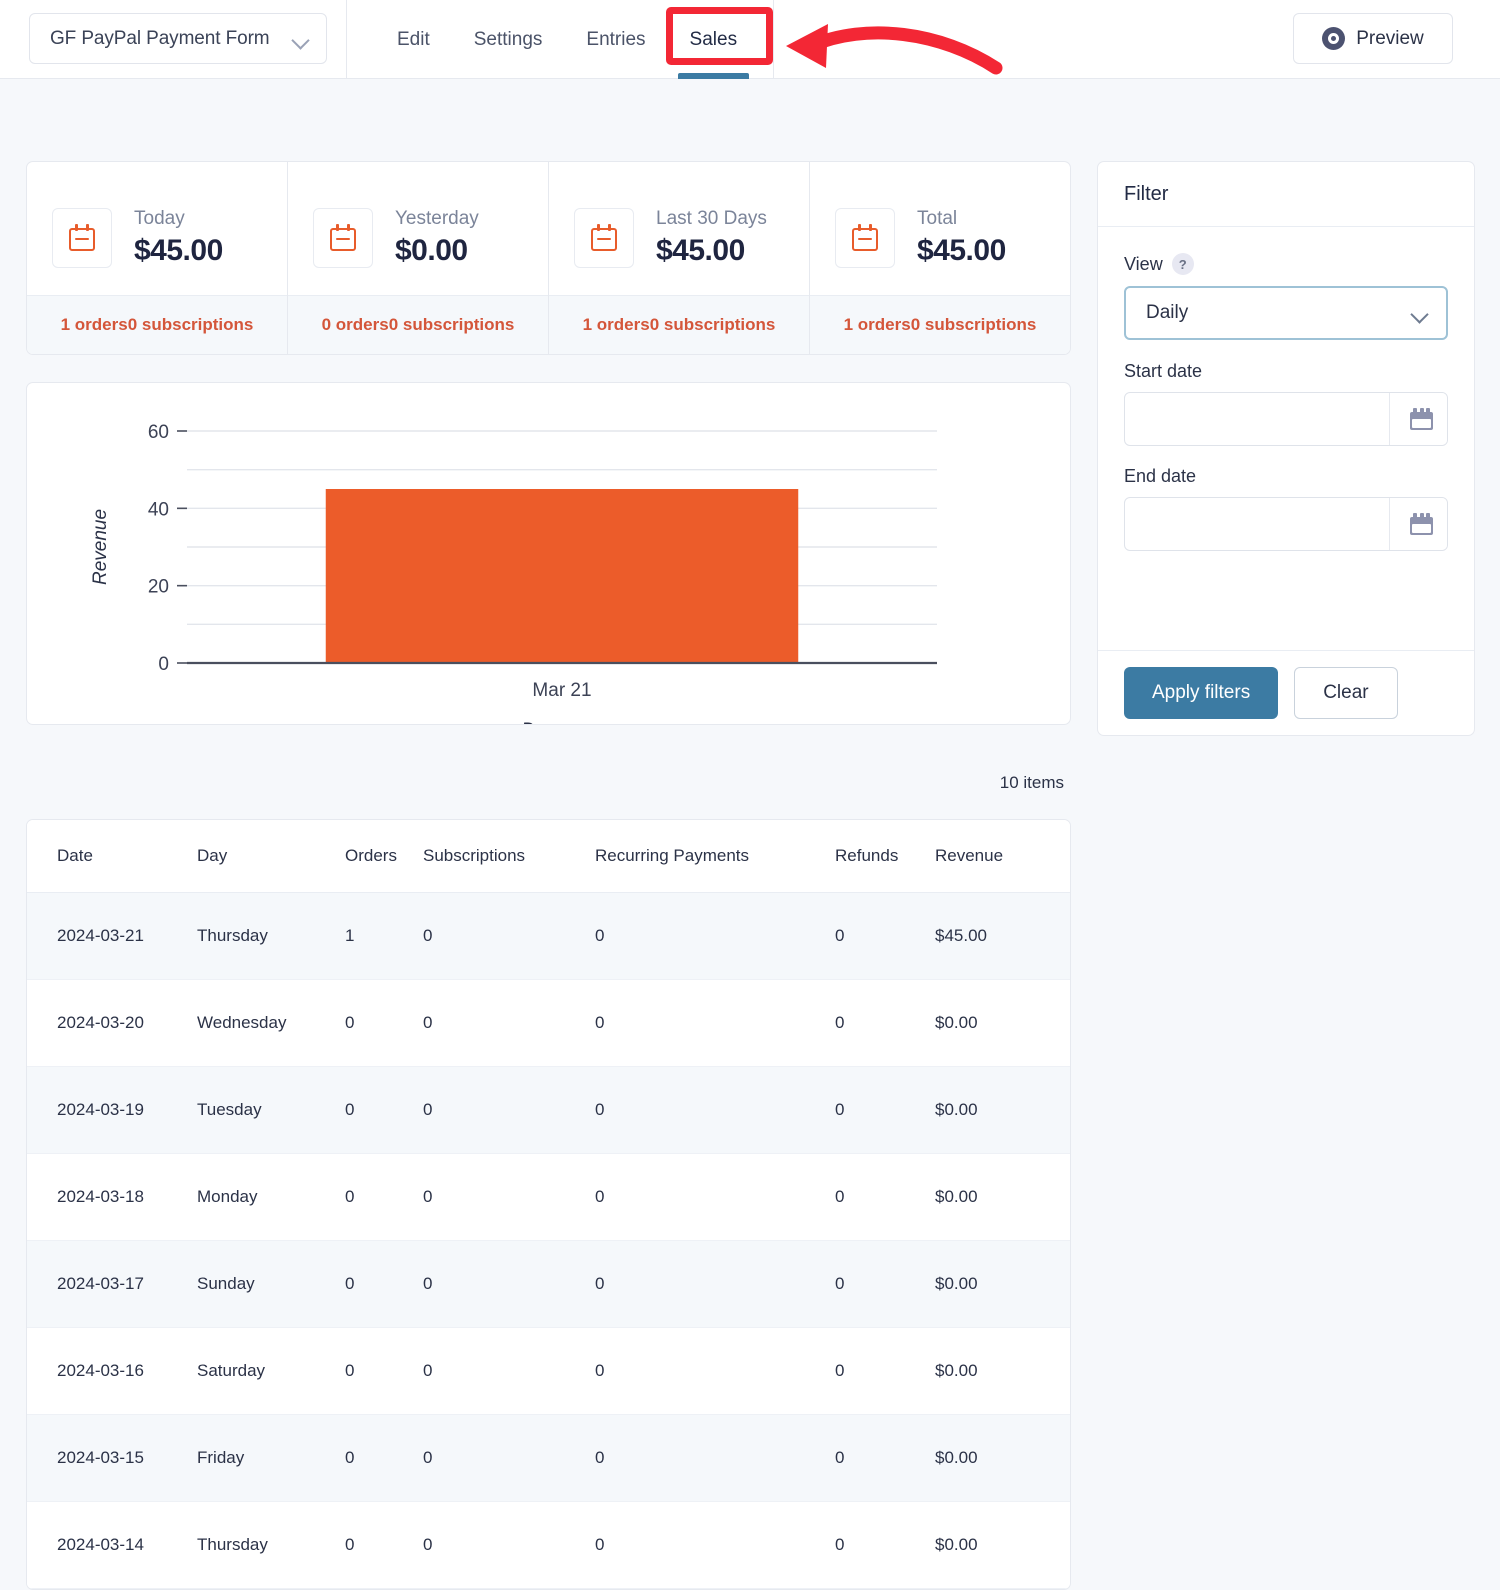  What do you see at coordinates (384, 936) in the screenshot?
I see `cell-orders: 1` at bounding box center [384, 936].